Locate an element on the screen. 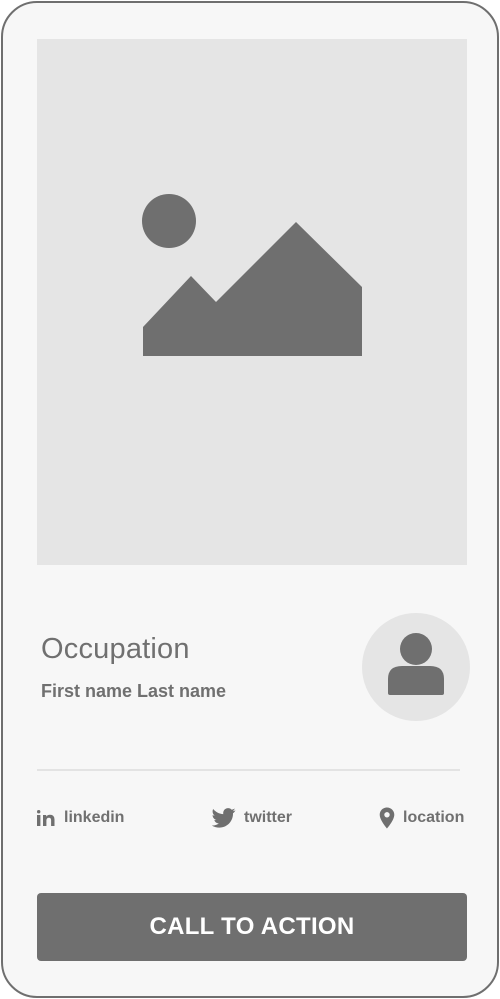  linkedin-label: linkedin is located at coordinates (94, 817).